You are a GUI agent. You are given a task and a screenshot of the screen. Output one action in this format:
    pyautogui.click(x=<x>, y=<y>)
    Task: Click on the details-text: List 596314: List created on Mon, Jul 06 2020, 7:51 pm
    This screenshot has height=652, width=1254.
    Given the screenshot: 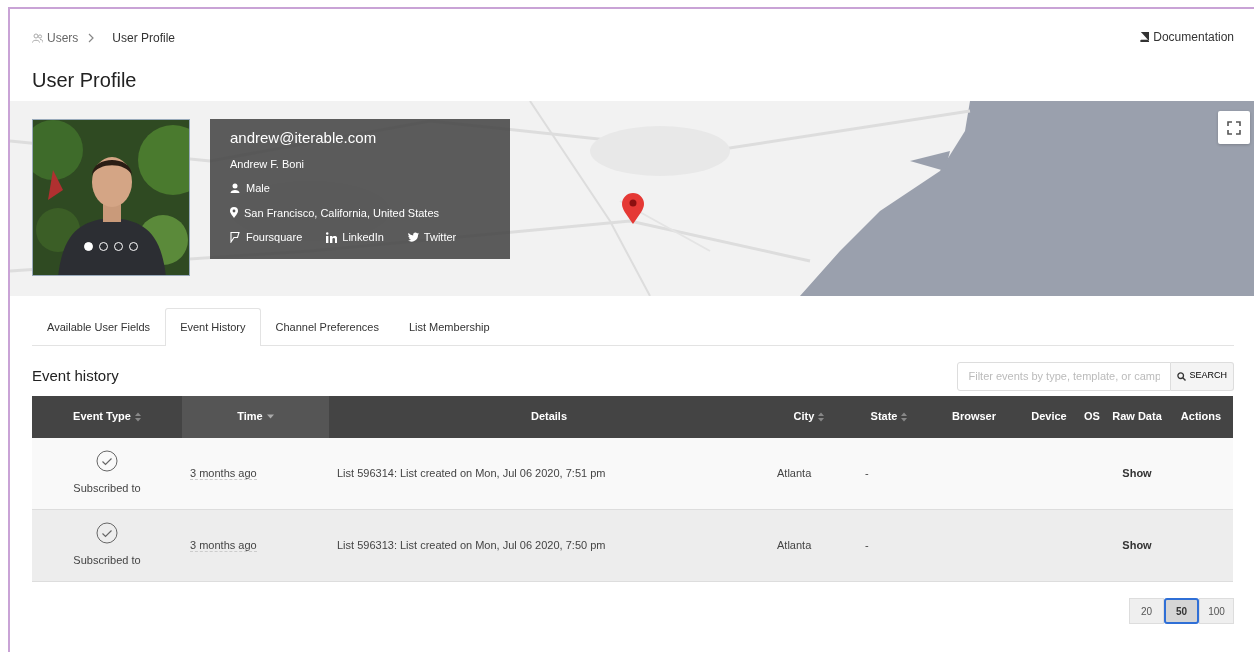 What is the action you would take?
    pyautogui.click(x=471, y=473)
    